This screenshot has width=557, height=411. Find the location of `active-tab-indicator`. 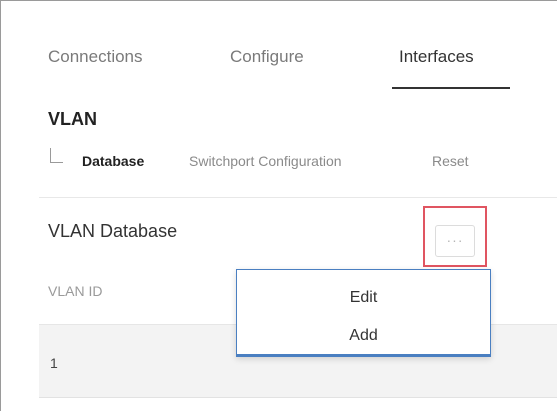

active-tab-indicator is located at coordinates (451, 88).